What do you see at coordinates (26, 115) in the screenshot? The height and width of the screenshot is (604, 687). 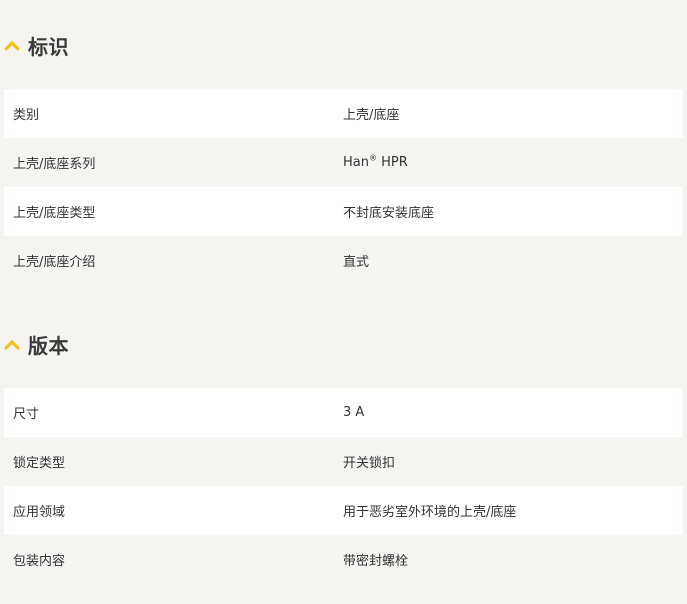 I see `row-label-category: 类别` at bounding box center [26, 115].